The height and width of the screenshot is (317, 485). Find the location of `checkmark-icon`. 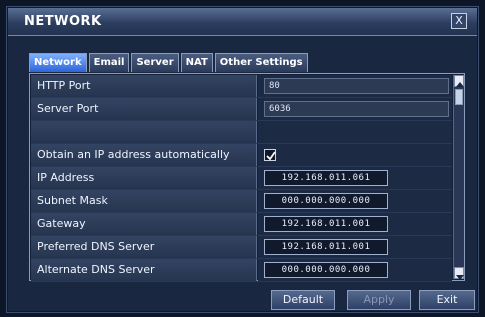

checkmark-icon is located at coordinates (271, 156).